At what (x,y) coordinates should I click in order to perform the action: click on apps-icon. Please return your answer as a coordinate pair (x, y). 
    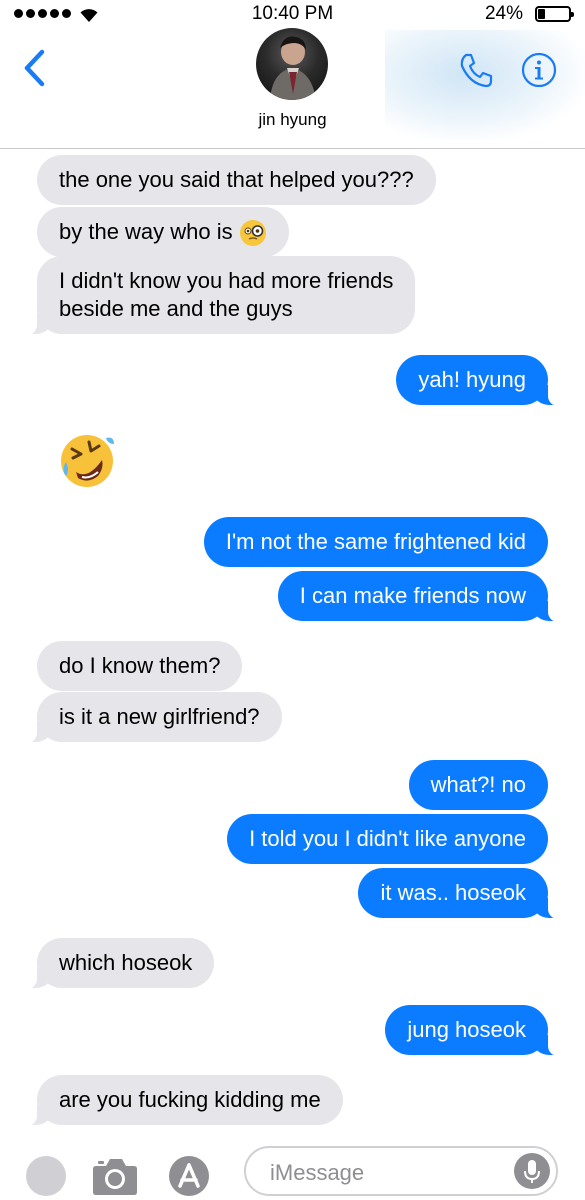
    Looking at the image, I should click on (46, 1176).